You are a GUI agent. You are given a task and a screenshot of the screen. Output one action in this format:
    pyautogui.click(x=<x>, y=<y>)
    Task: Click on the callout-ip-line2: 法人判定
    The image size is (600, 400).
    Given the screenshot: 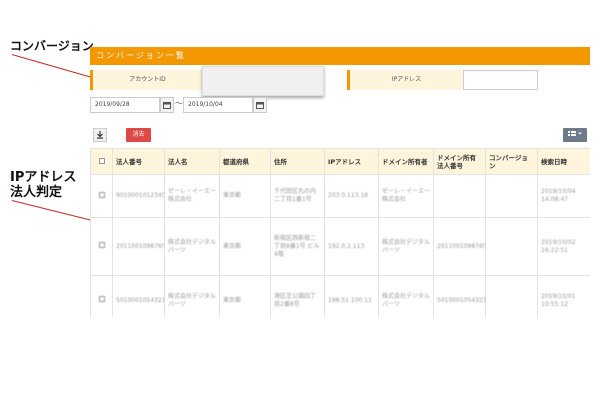 What is the action you would take?
    pyautogui.click(x=36, y=192)
    